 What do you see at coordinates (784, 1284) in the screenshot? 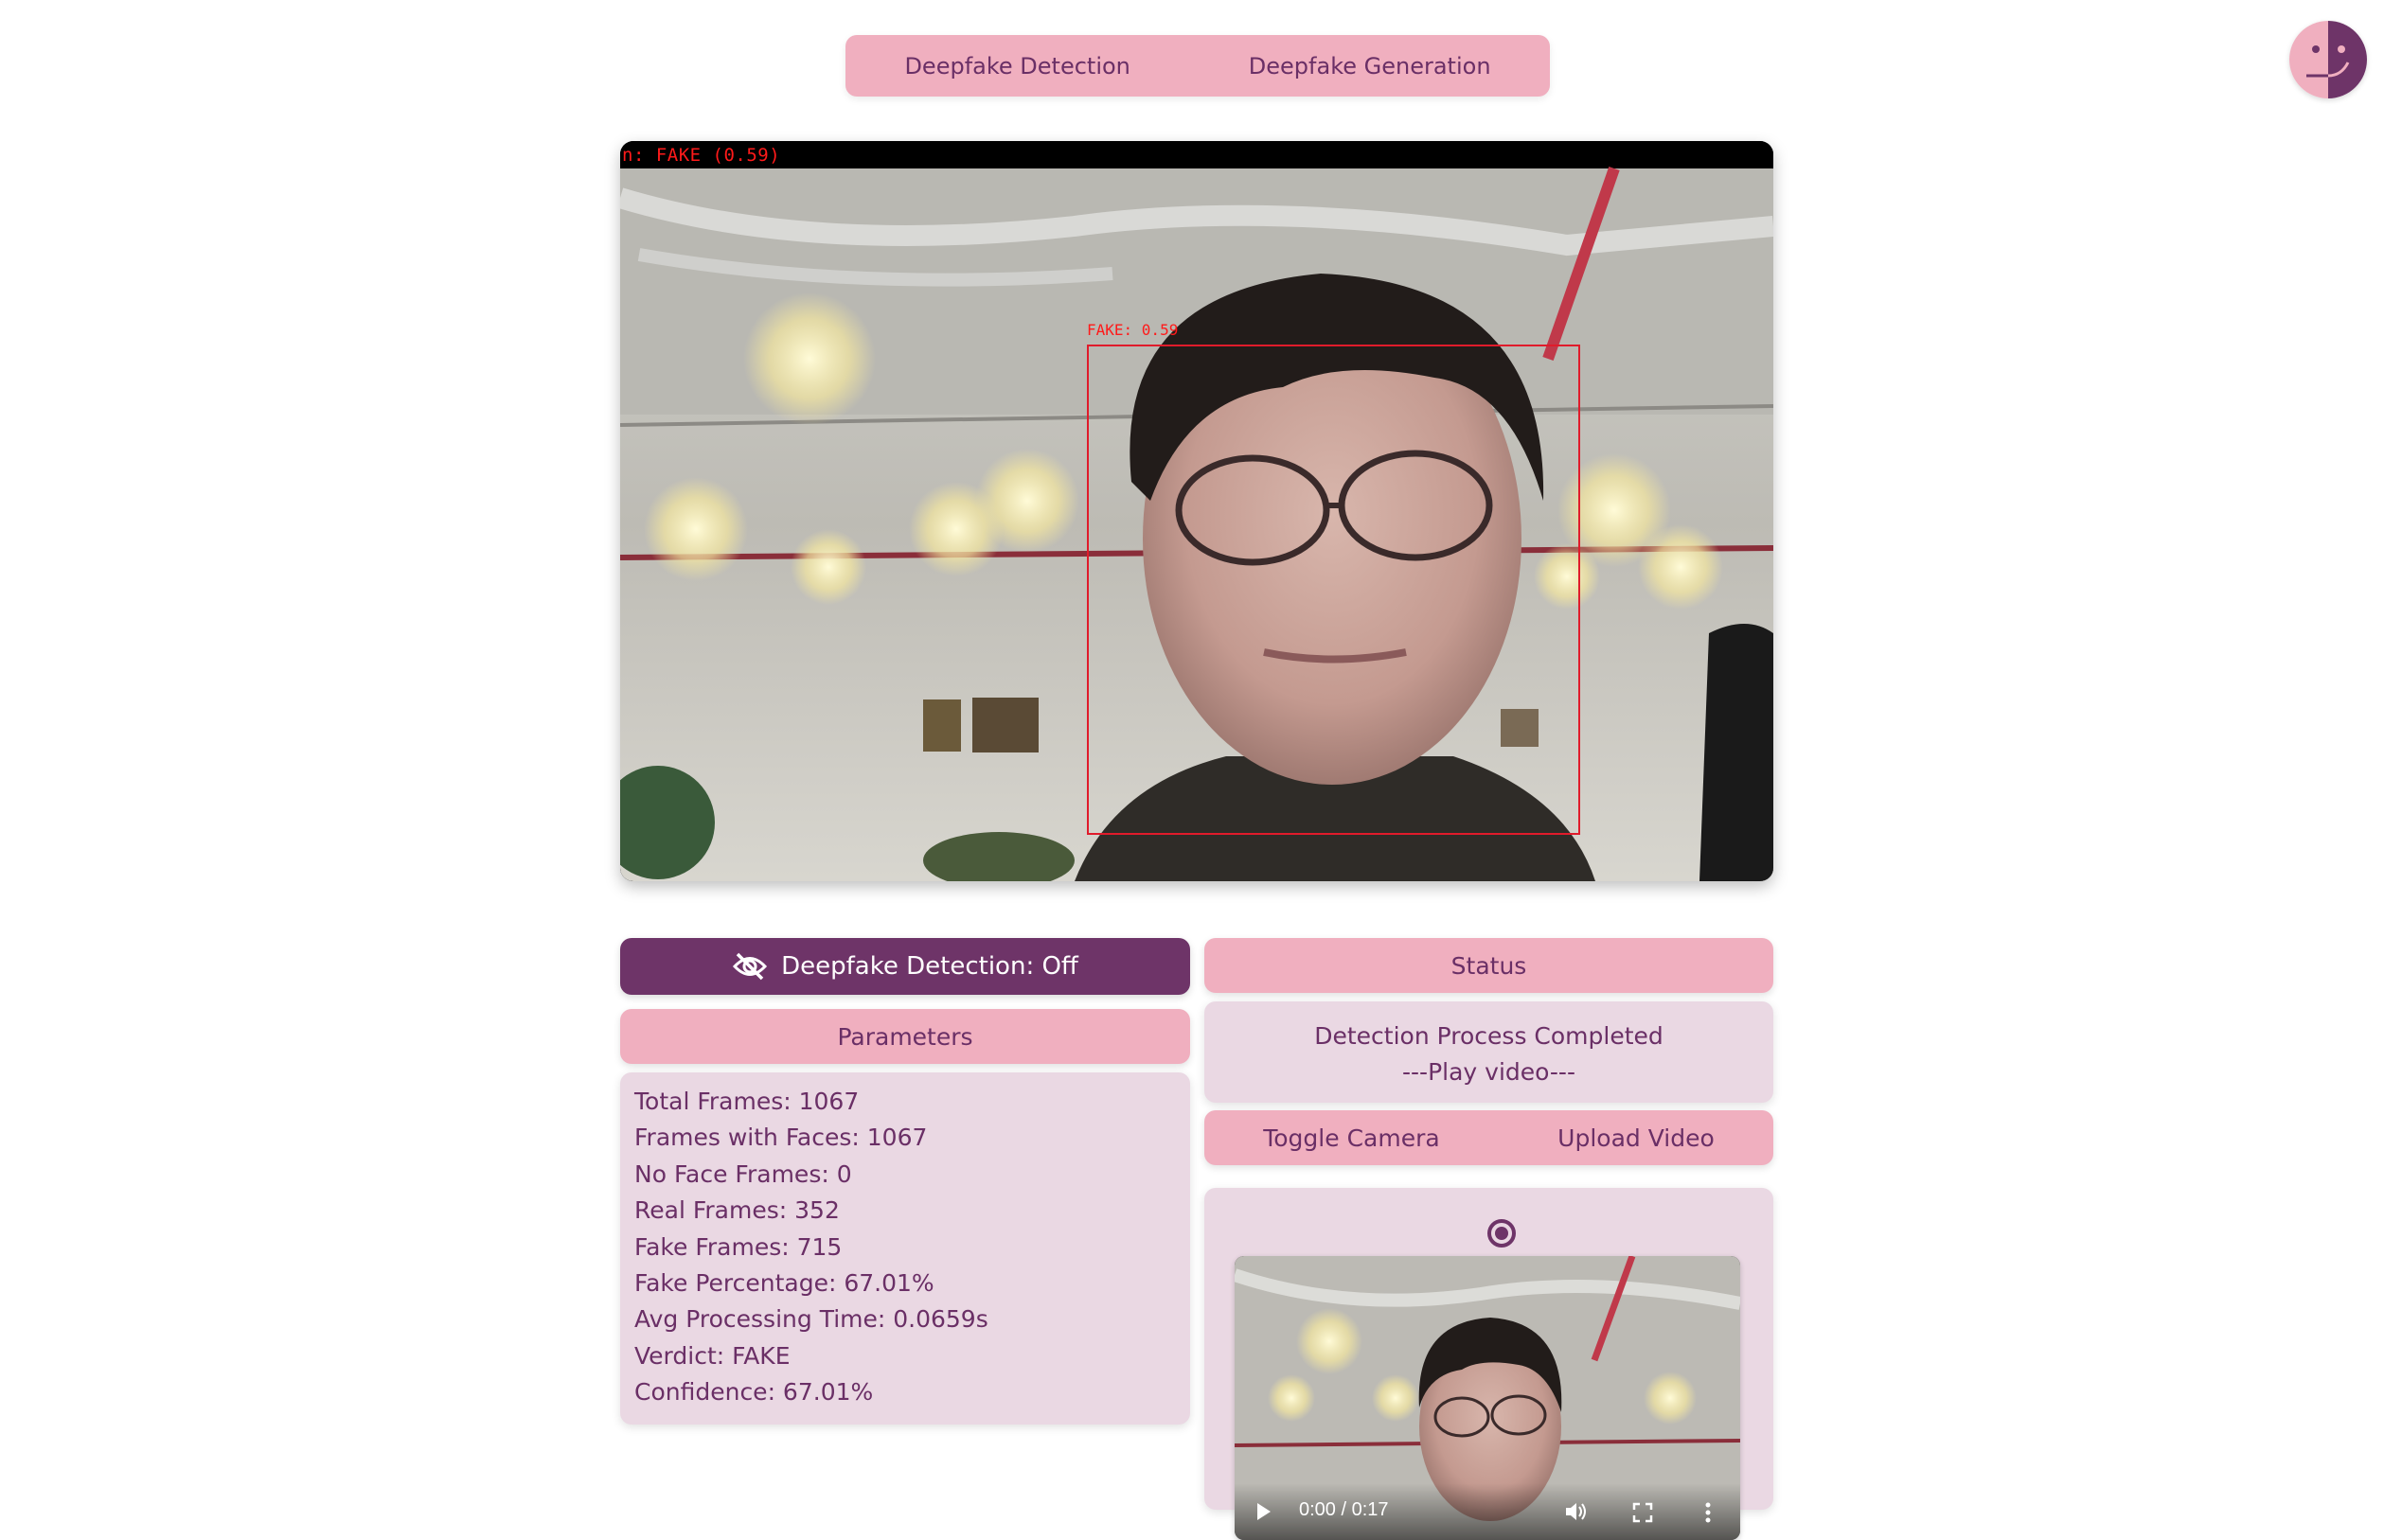
I see `param-fake-percentage: Fake Percentage: 67.01%` at bounding box center [784, 1284].